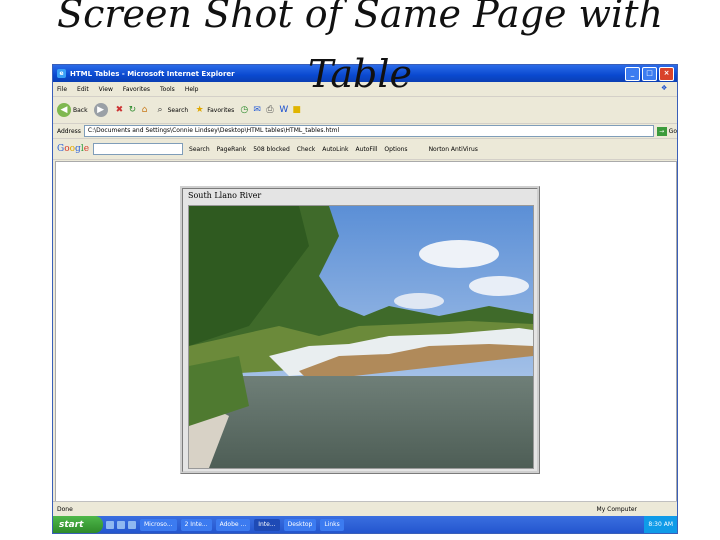 The width and height of the screenshot is (720, 540). What do you see at coordinates (306, 149) in the screenshot?
I see `check-button: Check` at bounding box center [306, 149].